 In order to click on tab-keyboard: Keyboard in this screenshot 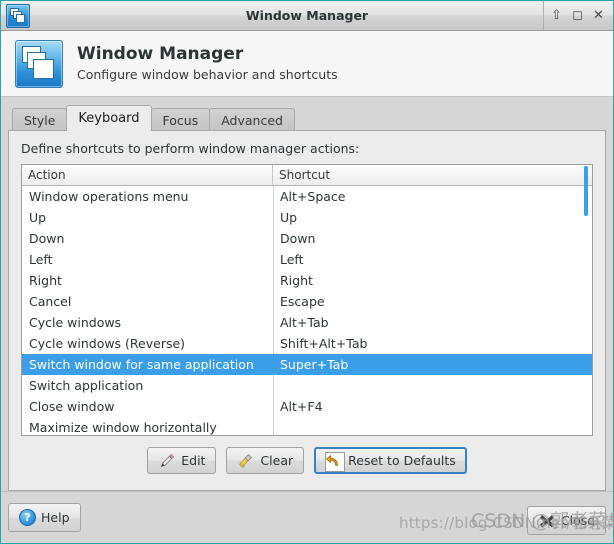, I will do `click(109, 118)`.